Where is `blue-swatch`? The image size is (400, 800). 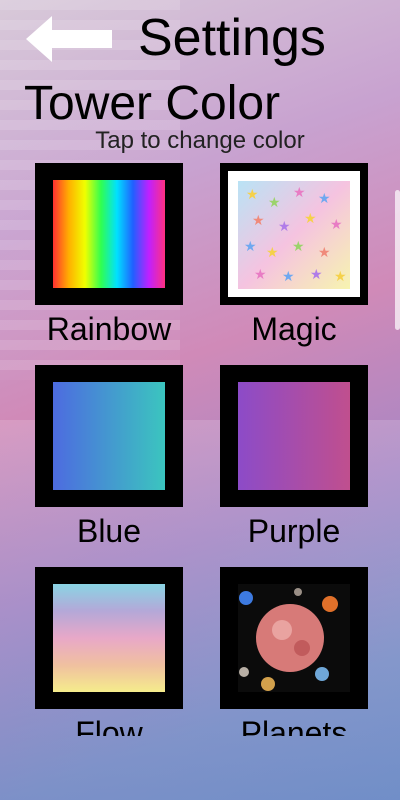
blue-swatch is located at coordinates (109, 436).